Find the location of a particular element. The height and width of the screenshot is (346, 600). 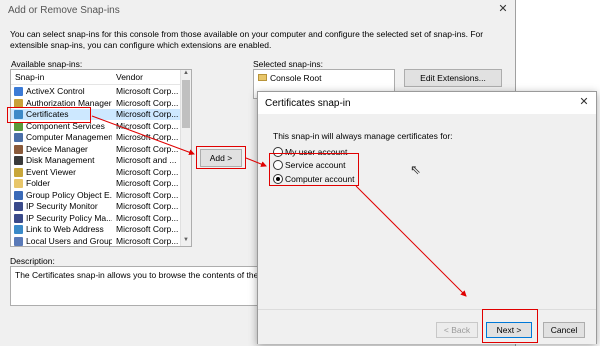

arrow-to-add is located at coordinates (143, 135).